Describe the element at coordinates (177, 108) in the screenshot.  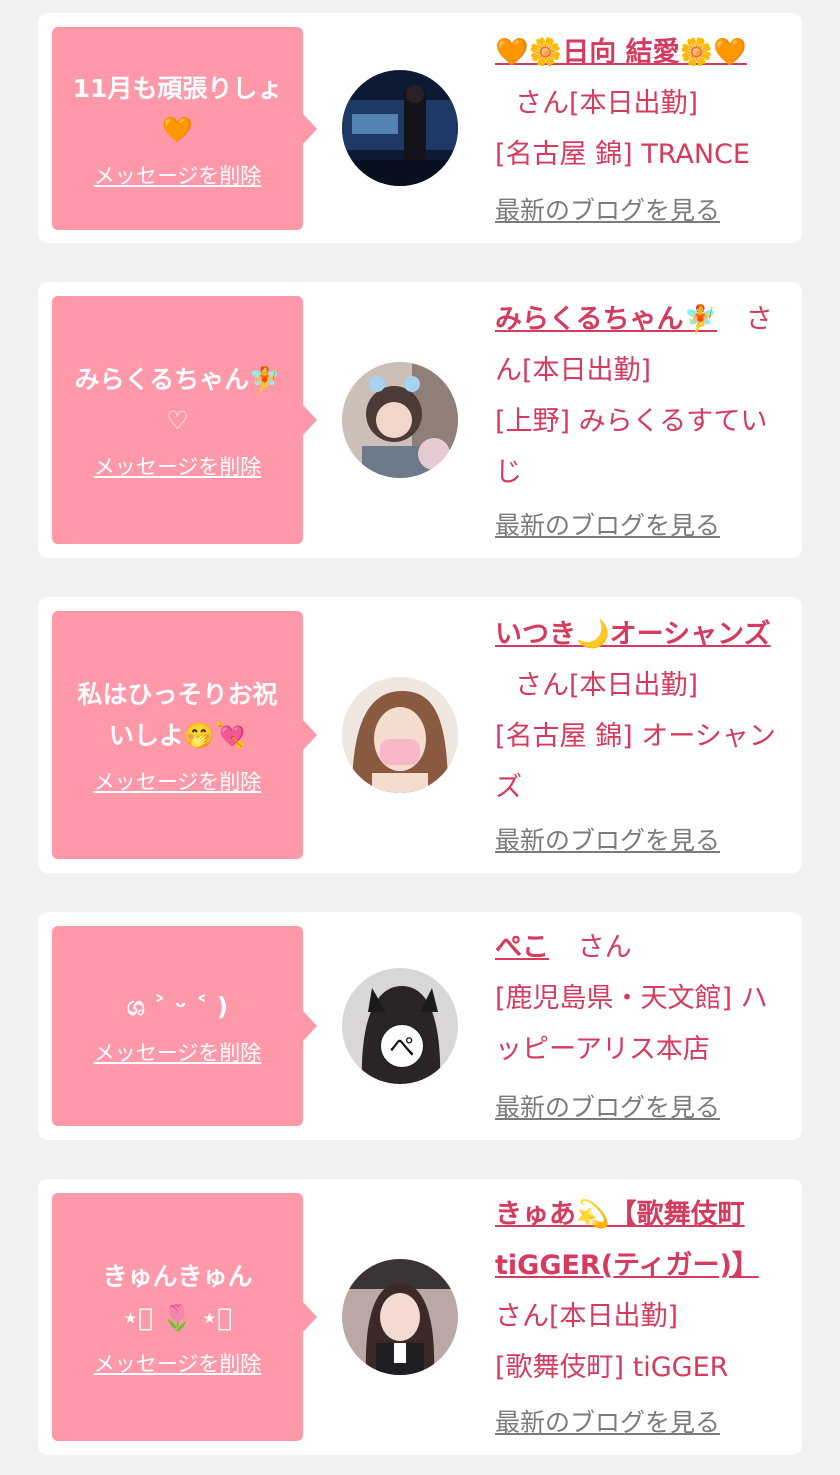
I see `message-text: 11月も頑張りしょ 🧡` at that location.